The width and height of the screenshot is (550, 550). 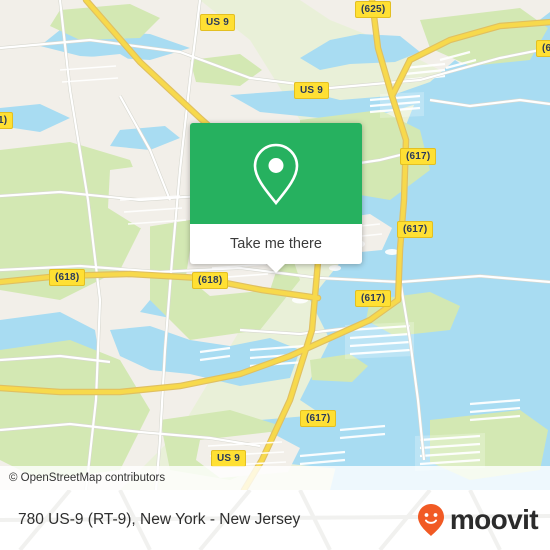 What do you see at coordinates (373, 298) in the screenshot?
I see `road-shield-617-lower: (617)` at bounding box center [373, 298].